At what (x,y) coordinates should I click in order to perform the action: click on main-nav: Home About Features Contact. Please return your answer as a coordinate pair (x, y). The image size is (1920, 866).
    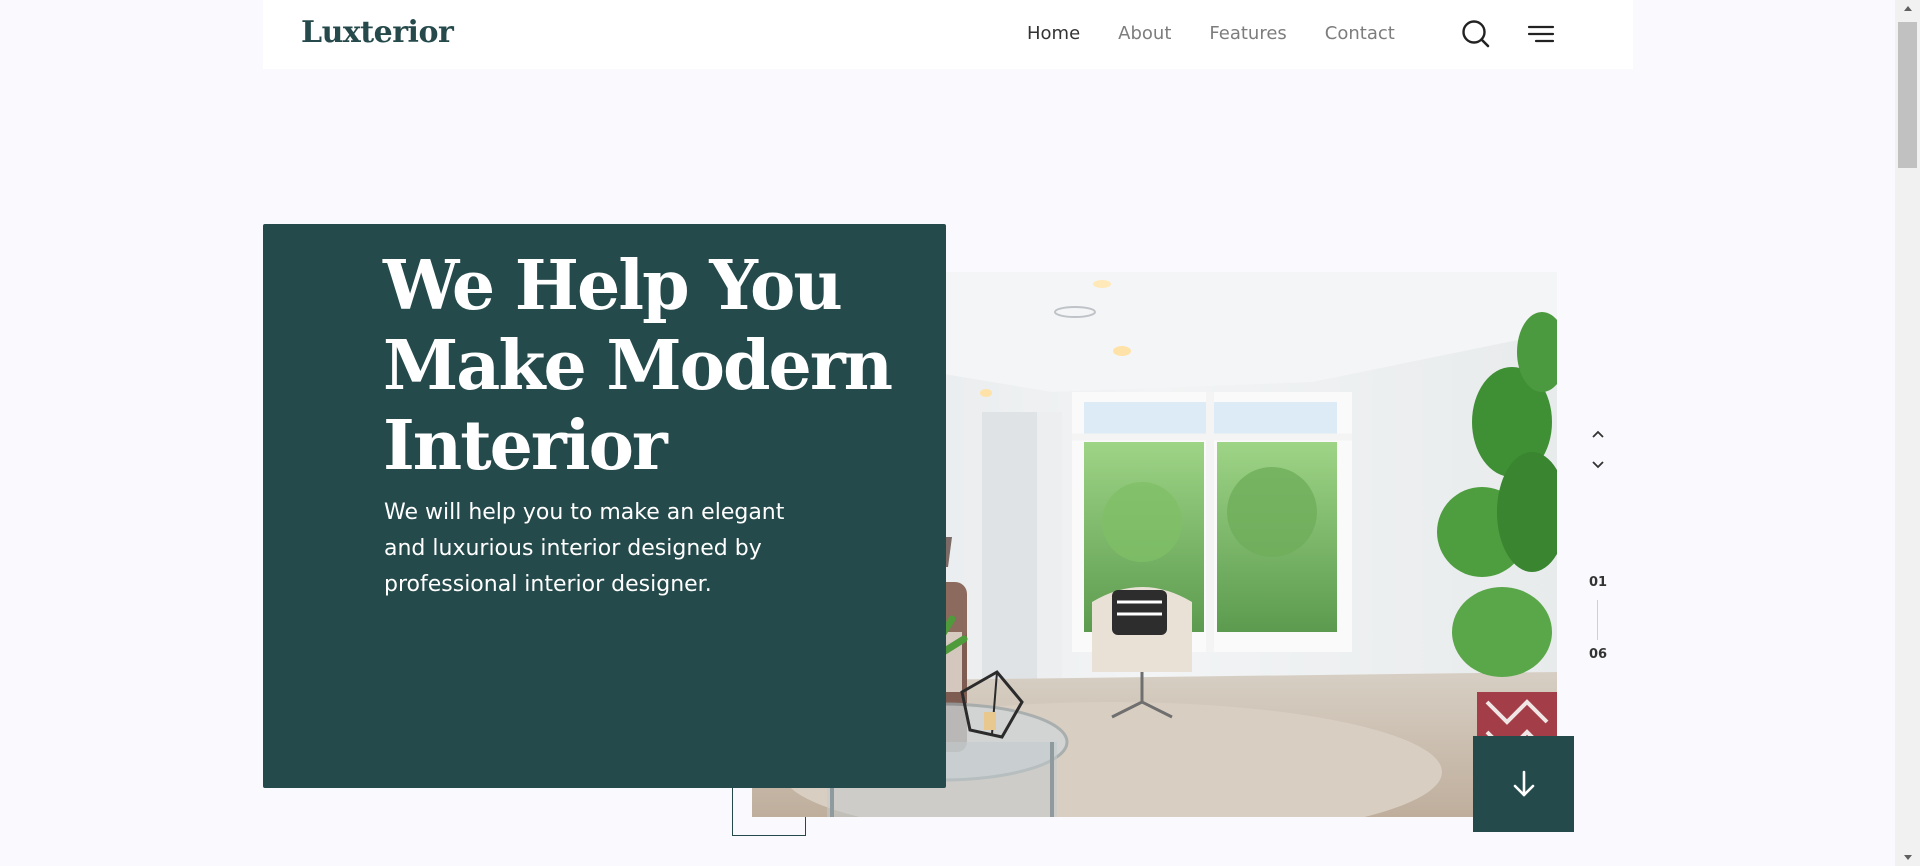
    Looking at the image, I should click on (1230, 34).